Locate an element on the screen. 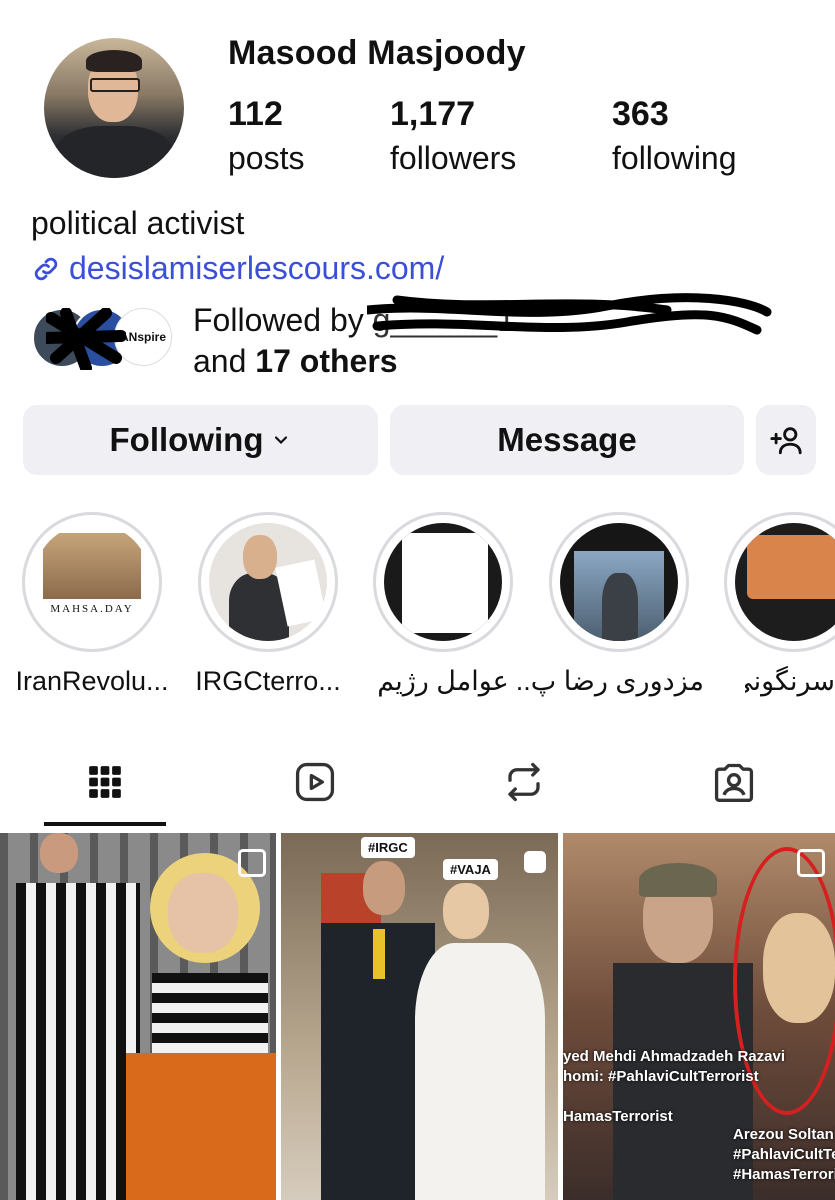 The image size is (835, 1200). tab-reels is located at coordinates (315, 782).